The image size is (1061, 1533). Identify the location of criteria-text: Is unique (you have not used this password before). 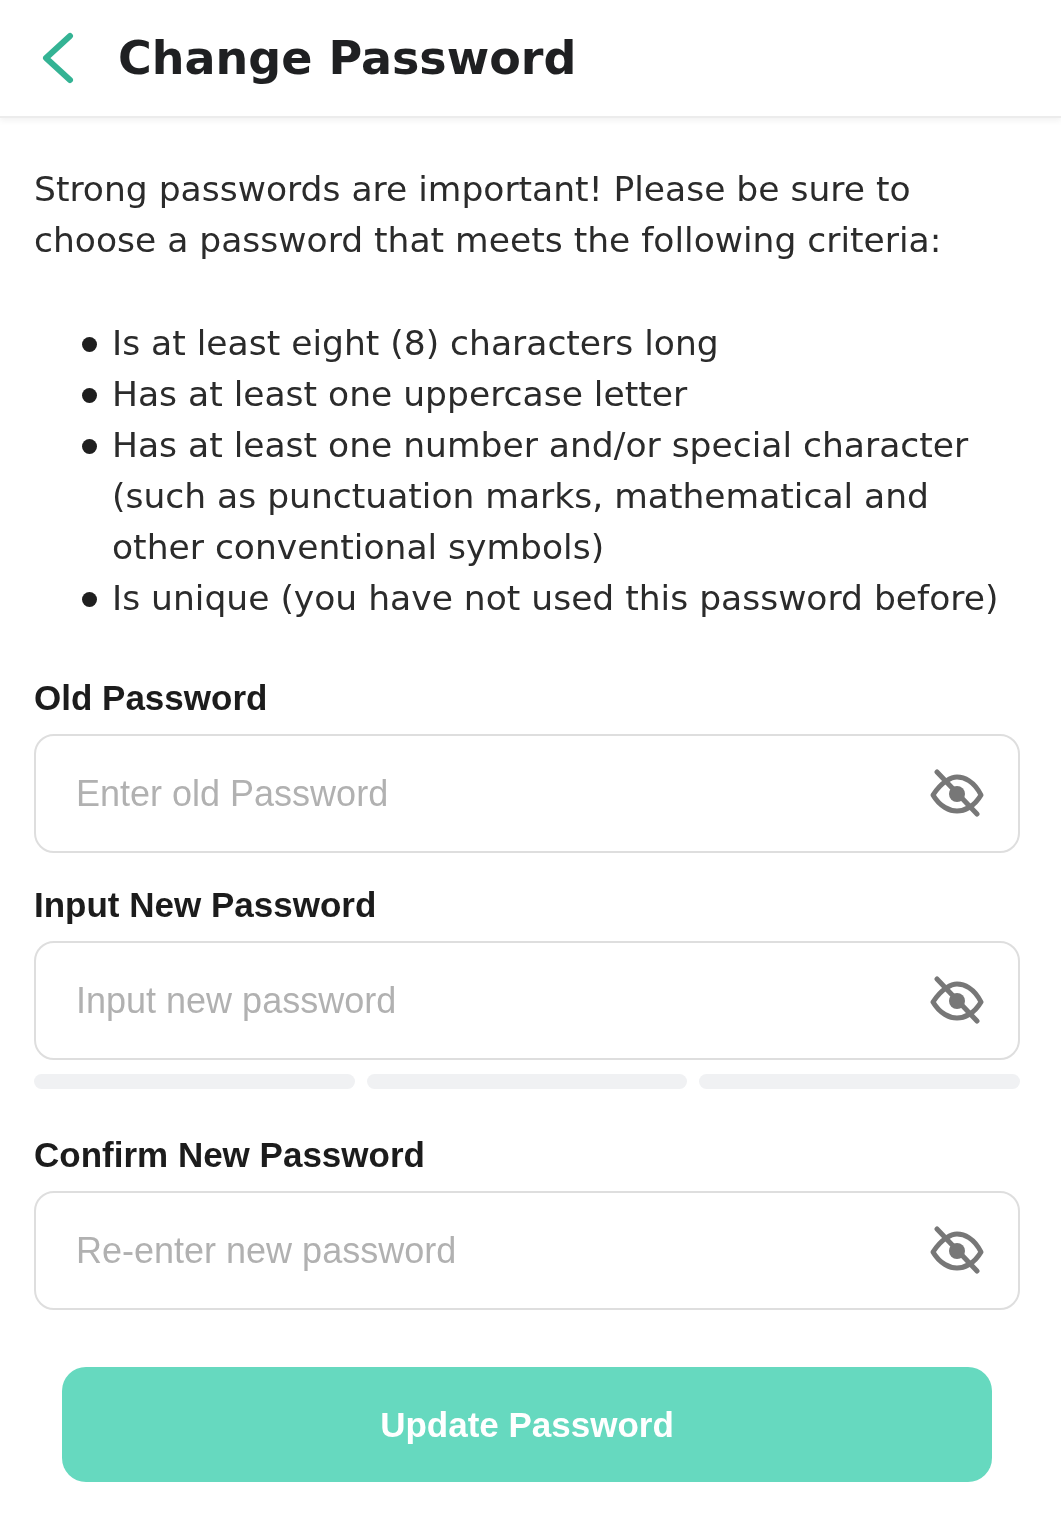
(555, 598).